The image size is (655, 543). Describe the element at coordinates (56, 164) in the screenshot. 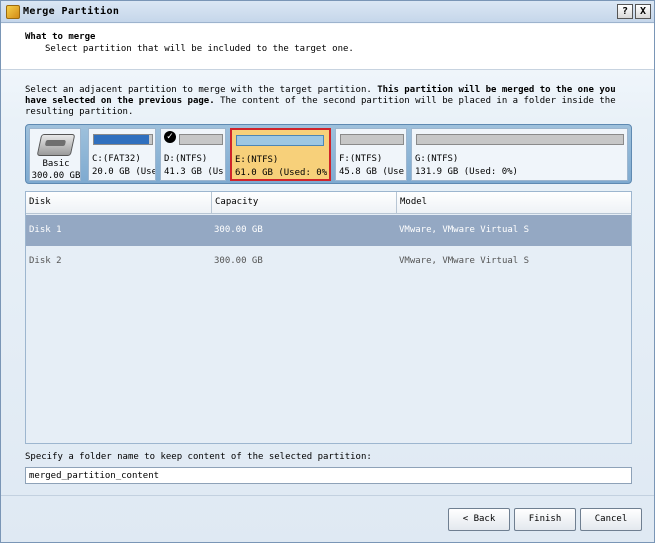

I see `disk-type-label: Basic` at that location.